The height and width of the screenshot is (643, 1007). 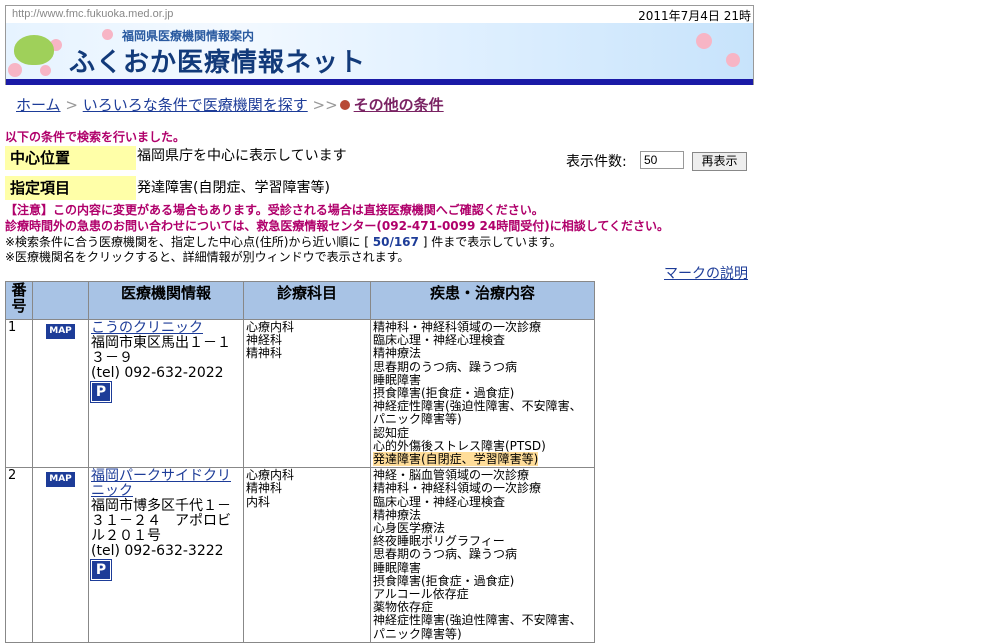 I want to click on search-done-text: 以下の条件で検索を行いました。, so click(x=95, y=137).